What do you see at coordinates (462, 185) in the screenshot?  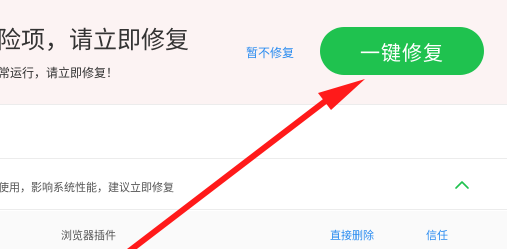 I see `chevron-up-icon` at bounding box center [462, 185].